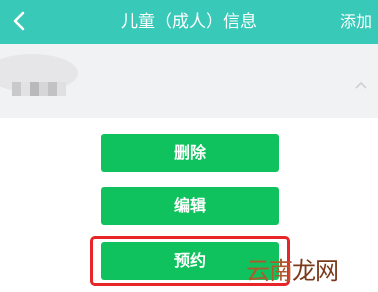 The width and height of the screenshot is (378, 292). Describe the element at coordinates (190, 261) in the screenshot. I see `book-button: 预约` at that location.